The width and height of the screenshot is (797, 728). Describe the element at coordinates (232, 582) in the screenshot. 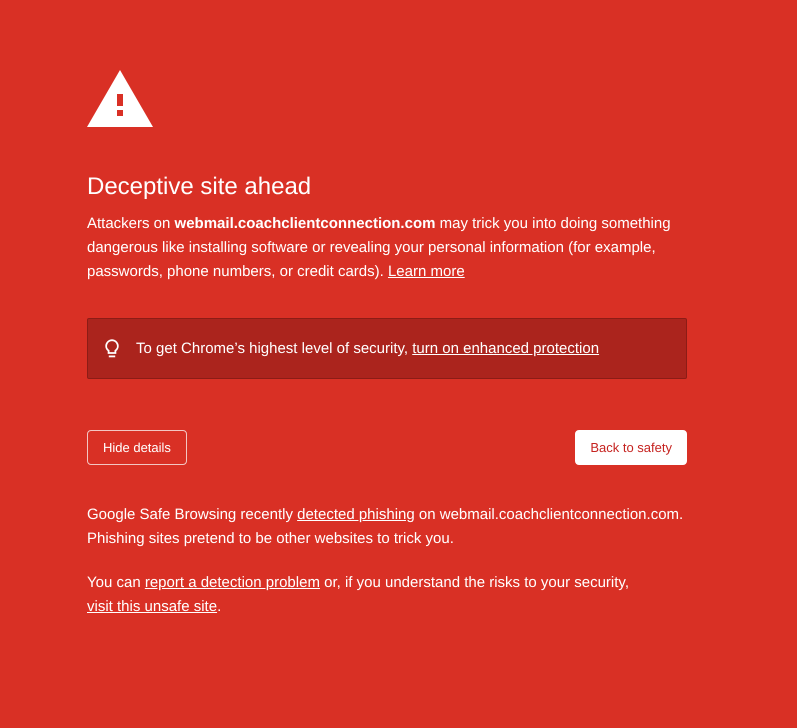

I see `text-link: report a detection problem` at that location.